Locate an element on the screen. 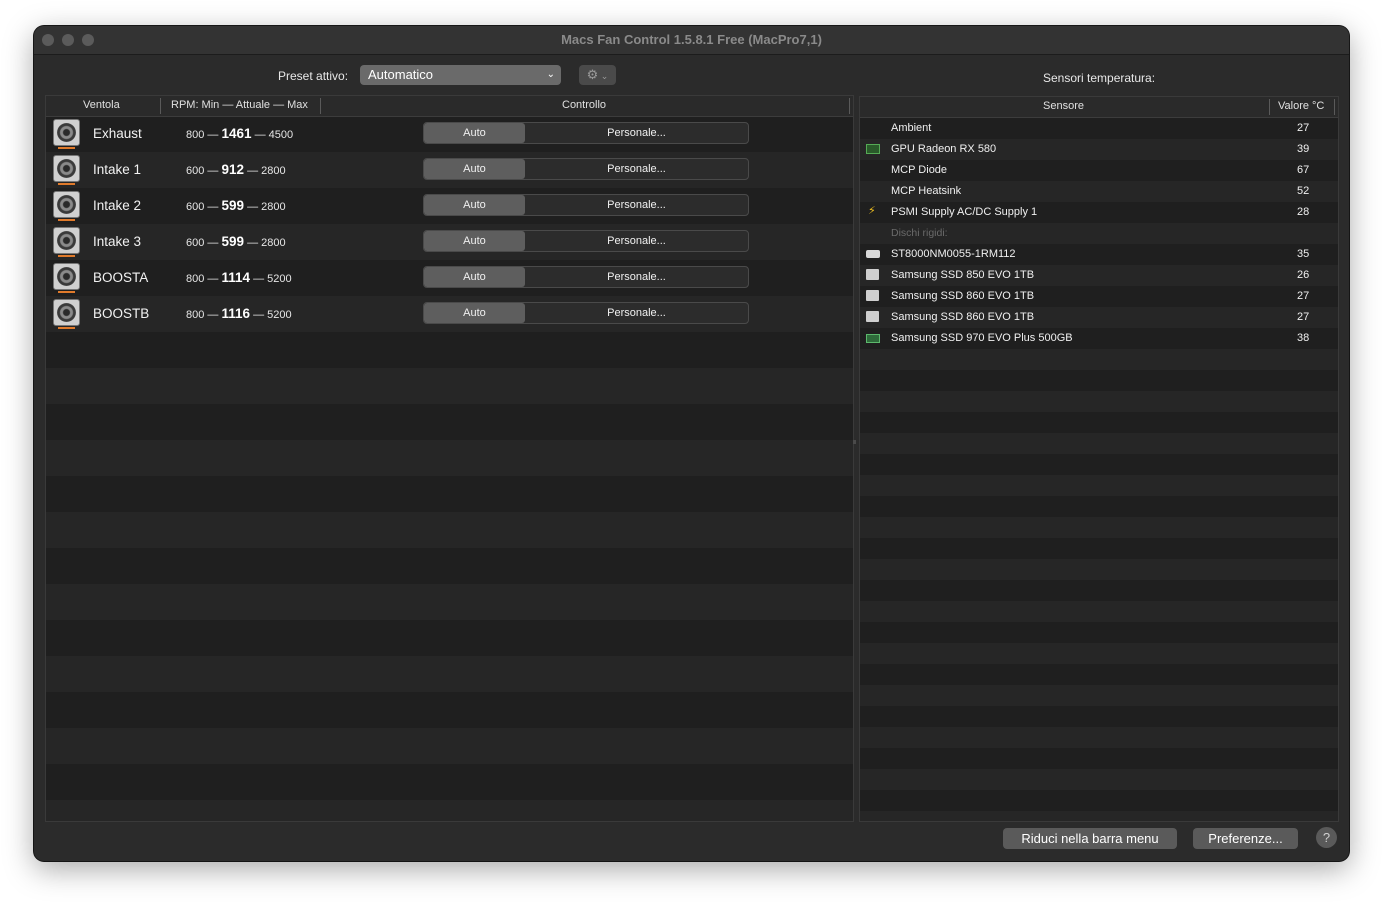 The height and width of the screenshot is (904, 1383). rpm-current: 1114 is located at coordinates (236, 277).